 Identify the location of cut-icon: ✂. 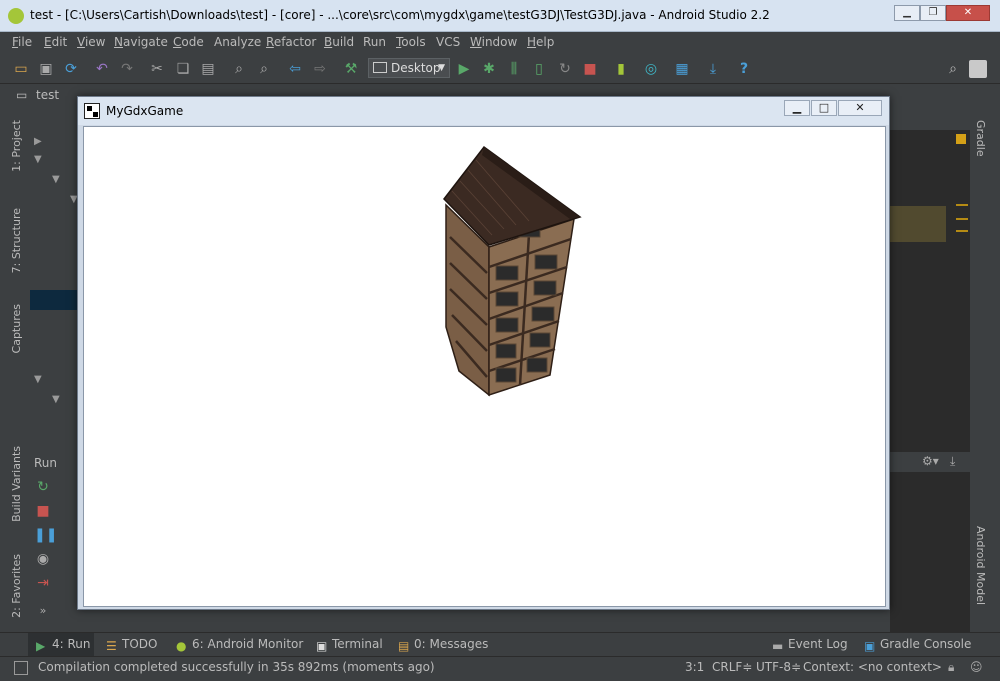
(157, 69).